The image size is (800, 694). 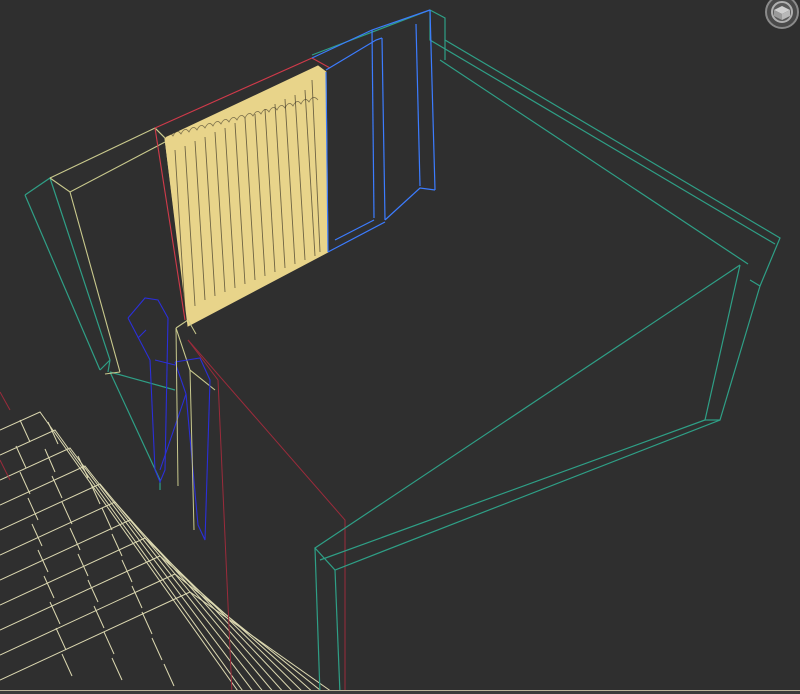 What do you see at coordinates (246, 196) in the screenshot?
I see `curtain` at bounding box center [246, 196].